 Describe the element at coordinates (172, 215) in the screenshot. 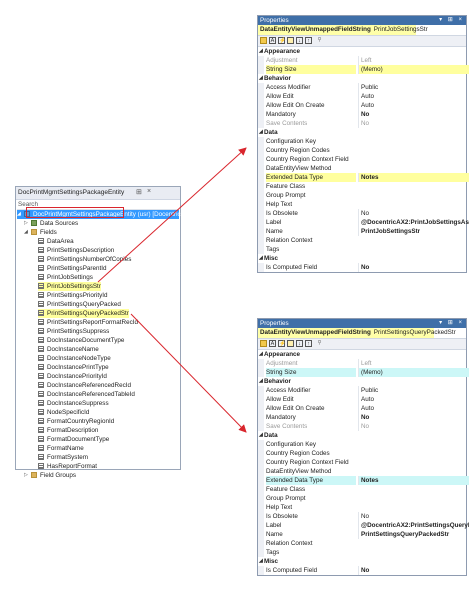

I see `arrow-to-top-properties` at that location.